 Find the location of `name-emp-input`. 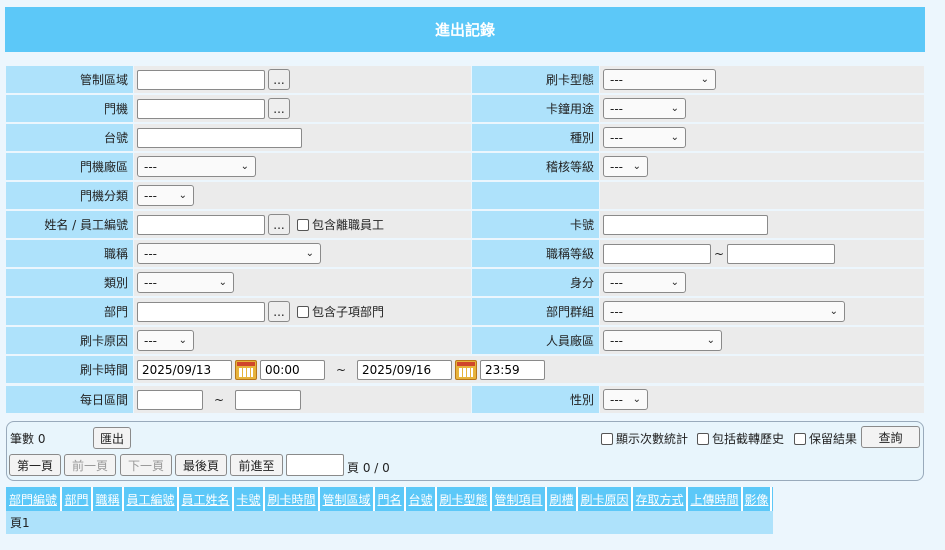

name-emp-input is located at coordinates (201, 224).